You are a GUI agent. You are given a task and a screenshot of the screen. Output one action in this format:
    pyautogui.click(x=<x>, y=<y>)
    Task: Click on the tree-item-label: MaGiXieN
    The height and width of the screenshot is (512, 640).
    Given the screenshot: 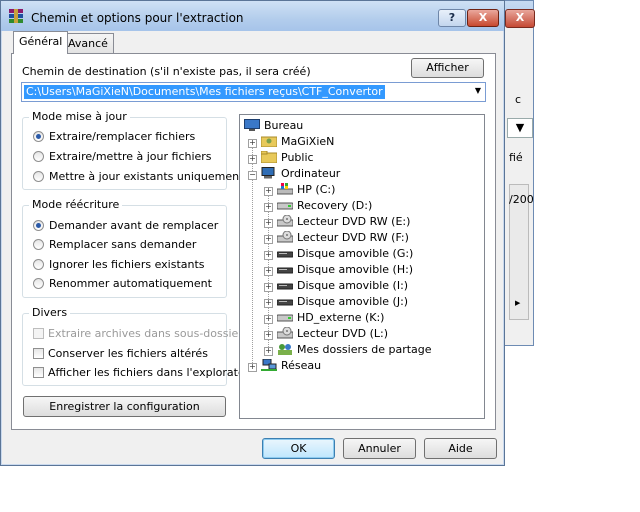 What is the action you would take?
    pyautogui.click(x=308, y=141)
    